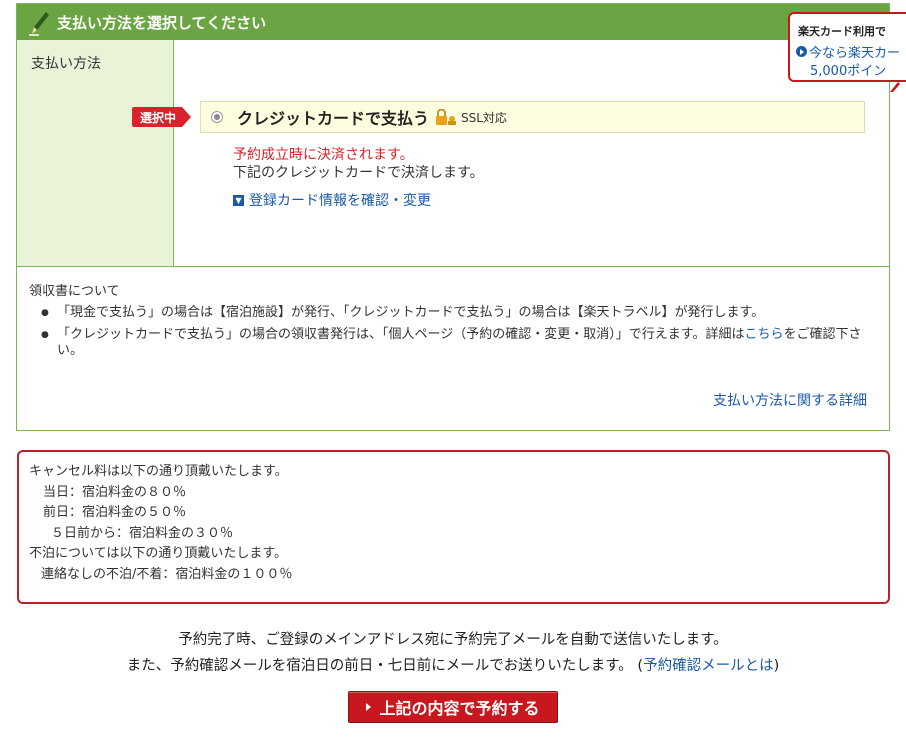  What do you see at coordinates (162, 22) in the screenshot?
I see `payment-header-title: 支払い方法を選択してください` at bounding box center [162, 22].